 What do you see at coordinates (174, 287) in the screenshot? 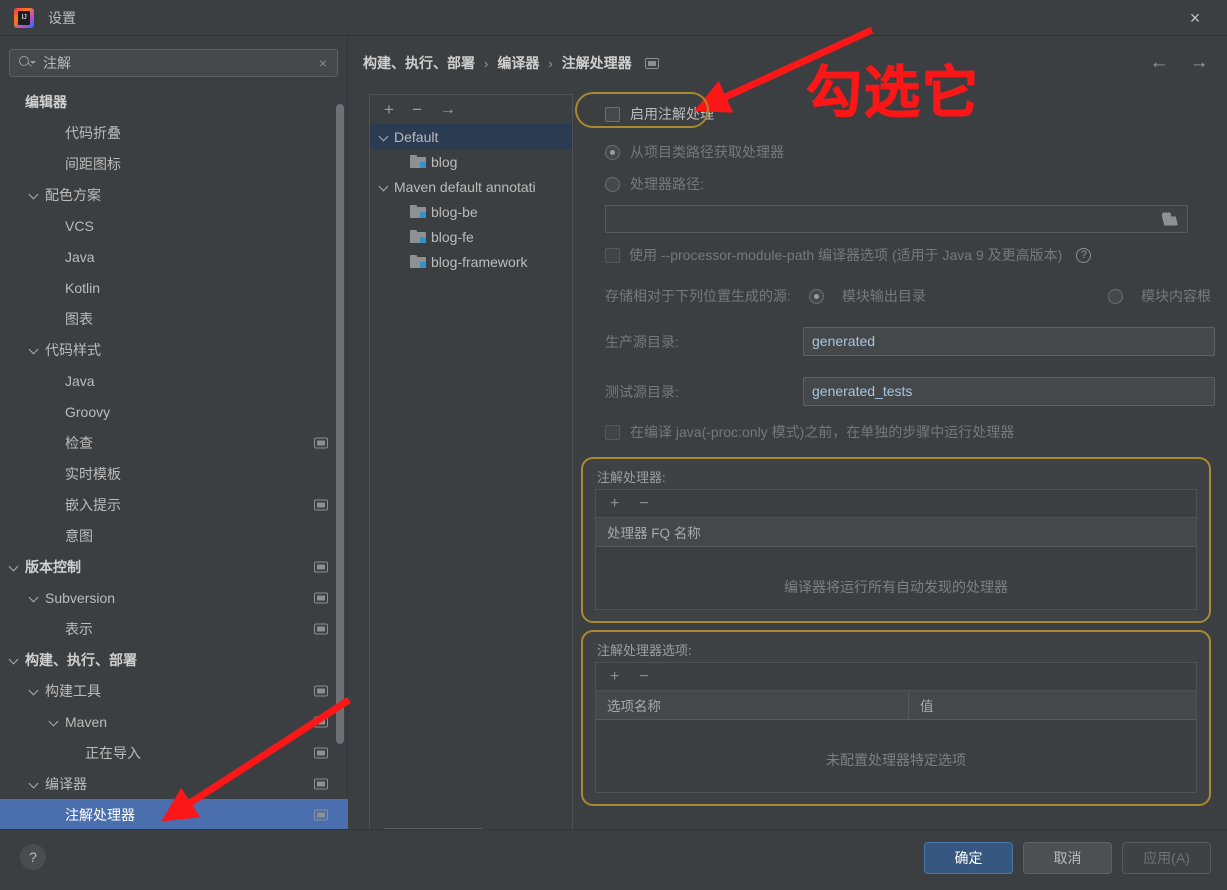
I see `sidebar-item: Kotlin` at bounding box center [174, 287].